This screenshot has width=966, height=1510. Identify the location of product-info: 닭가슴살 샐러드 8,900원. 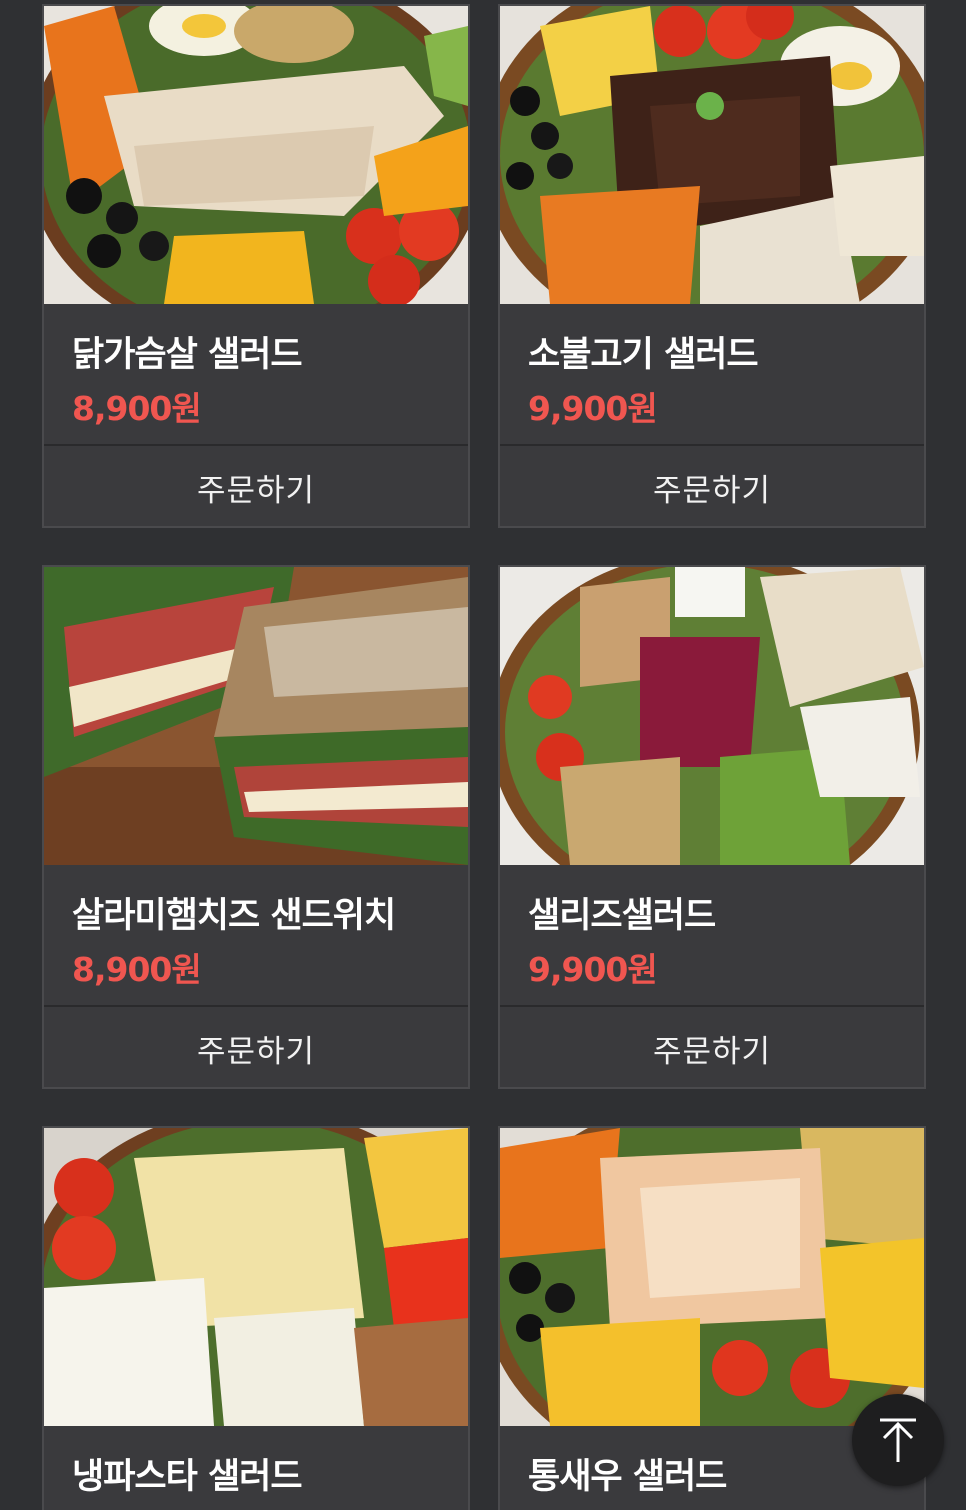
(256, 375).